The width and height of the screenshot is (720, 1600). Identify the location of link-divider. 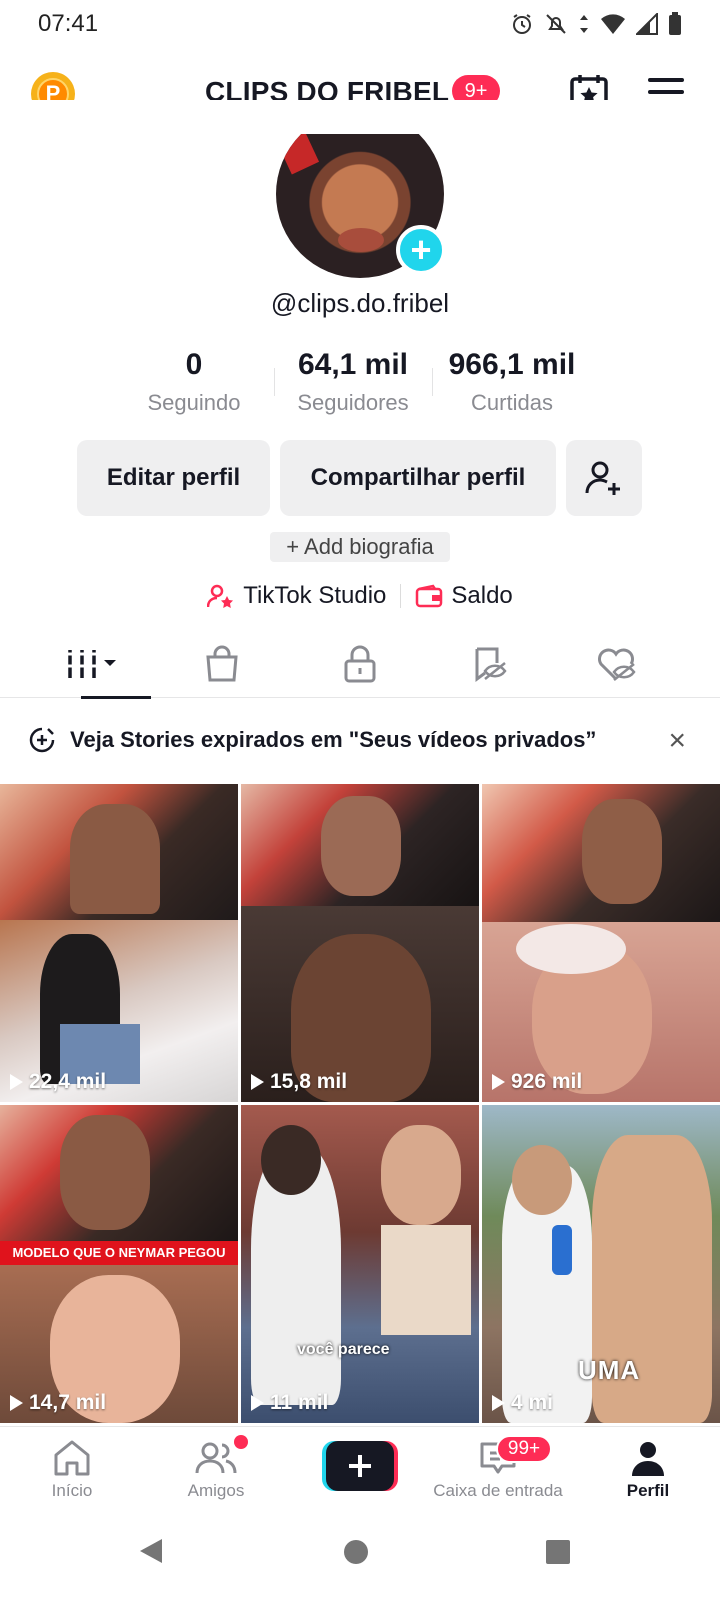
(401, 596).